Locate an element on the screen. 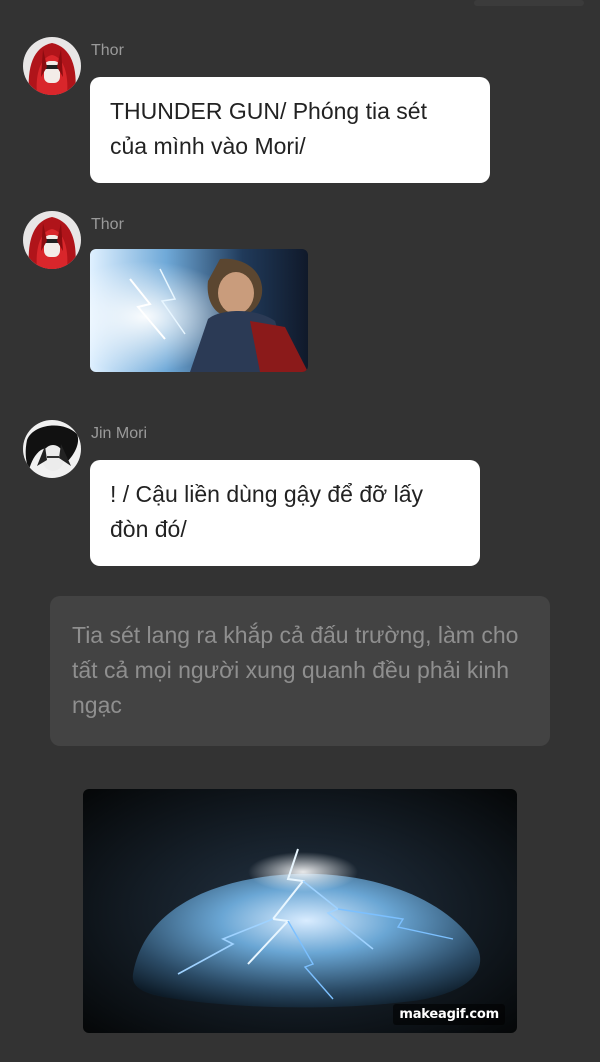  dark-haired-avatar-icon is located at coordinates (52, 449).